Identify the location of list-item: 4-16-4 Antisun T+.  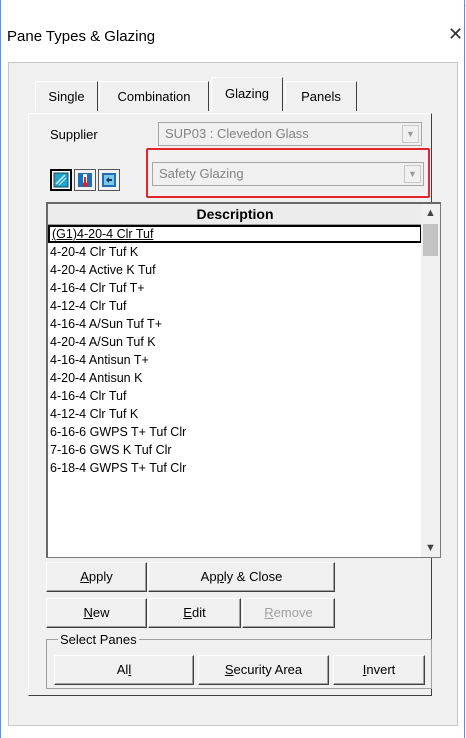
(235, 360).